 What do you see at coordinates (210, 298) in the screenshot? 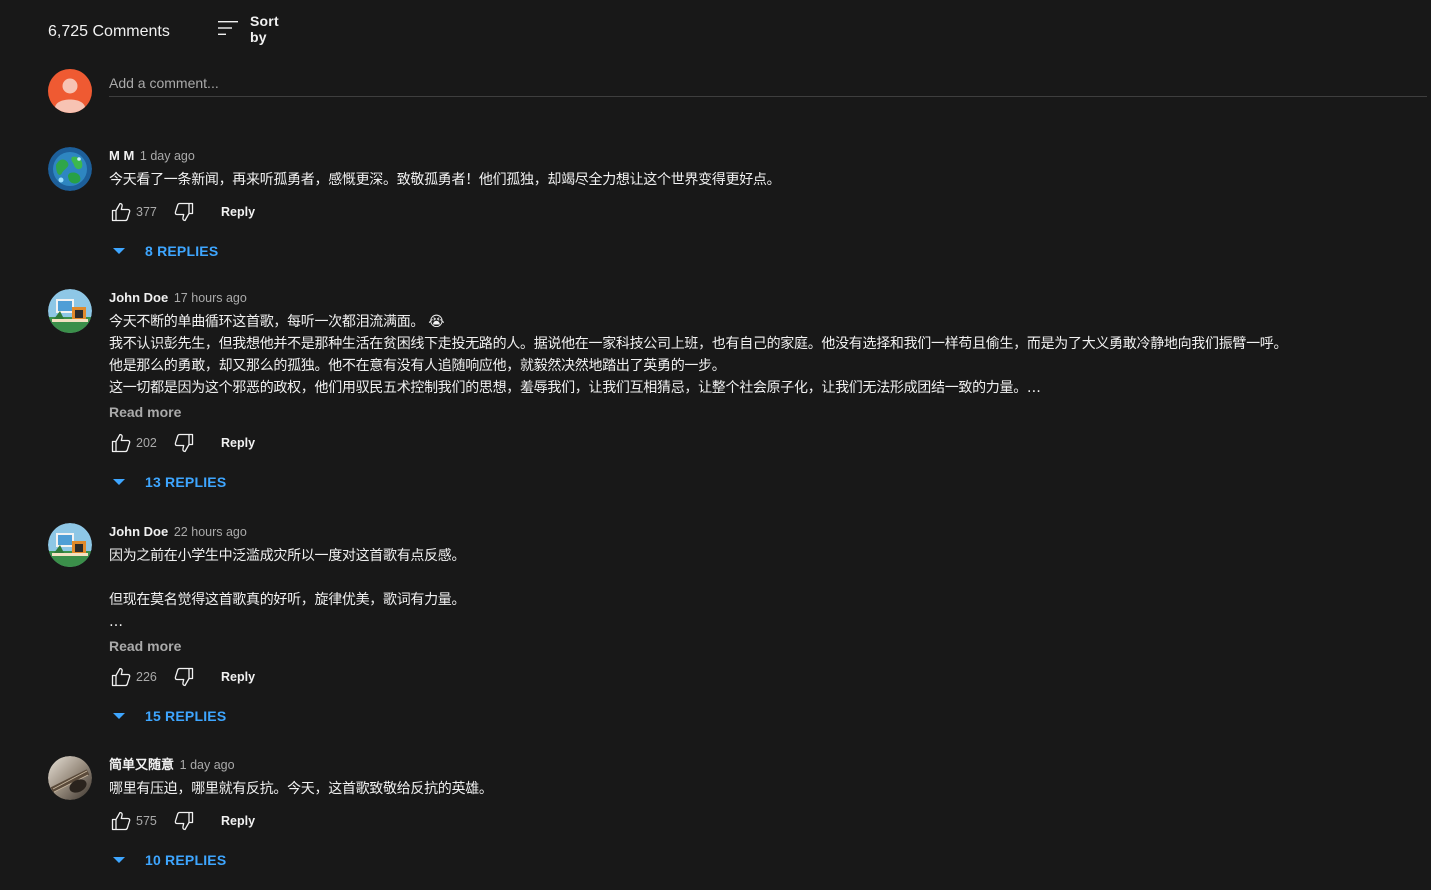
I see `comment-time: 17 hours ago` at bounding box center [210, 298].